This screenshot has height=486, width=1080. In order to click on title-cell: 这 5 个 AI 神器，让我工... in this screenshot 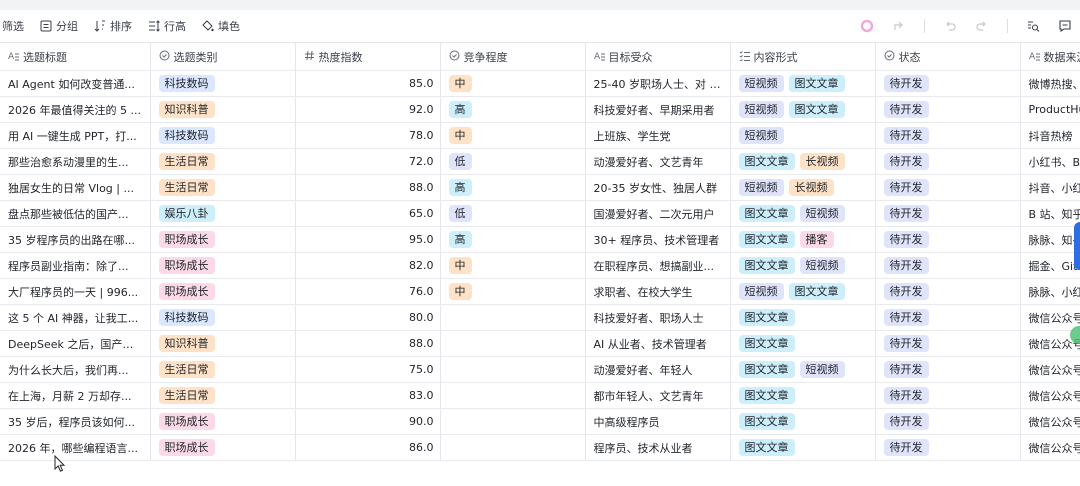, I will do `click(75, 317)`.